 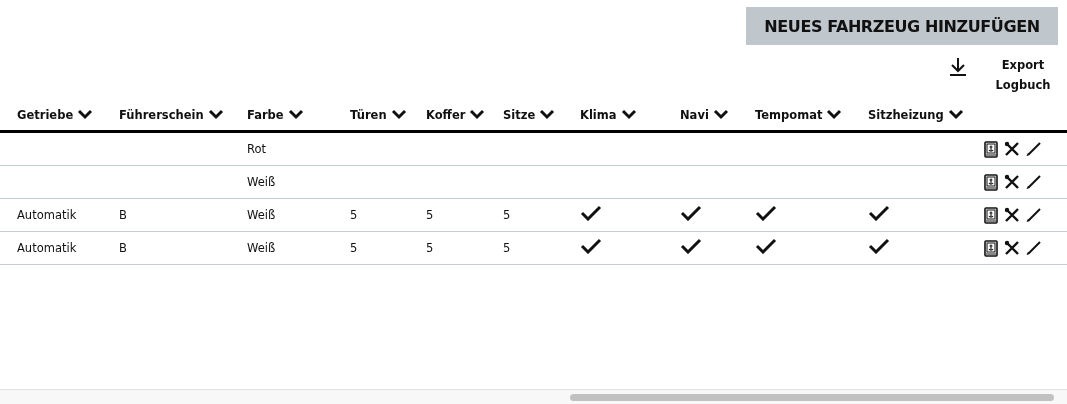 What do you see at coordinates (265, 114) in the screenshot?
I see `column-header: Farbe` at bounding box center [265, 114].